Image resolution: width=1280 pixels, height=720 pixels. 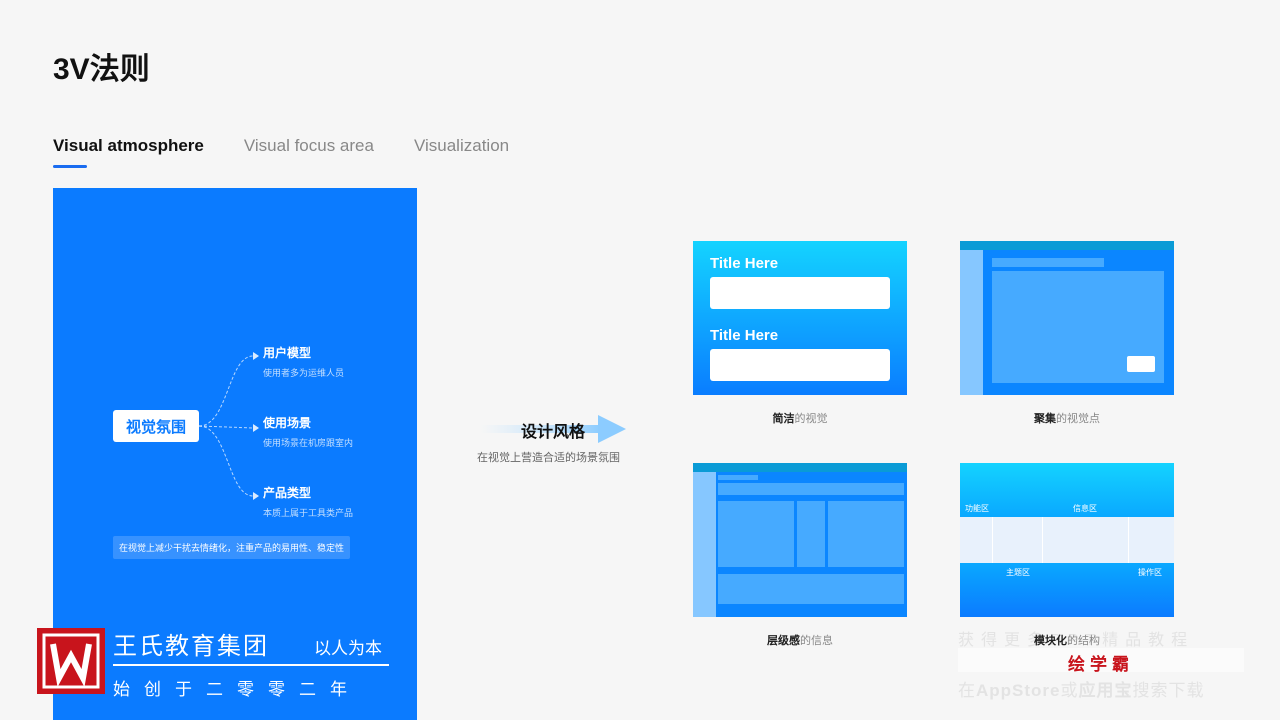 I want to click on card-hierarchy, so click(x=800, y=540).